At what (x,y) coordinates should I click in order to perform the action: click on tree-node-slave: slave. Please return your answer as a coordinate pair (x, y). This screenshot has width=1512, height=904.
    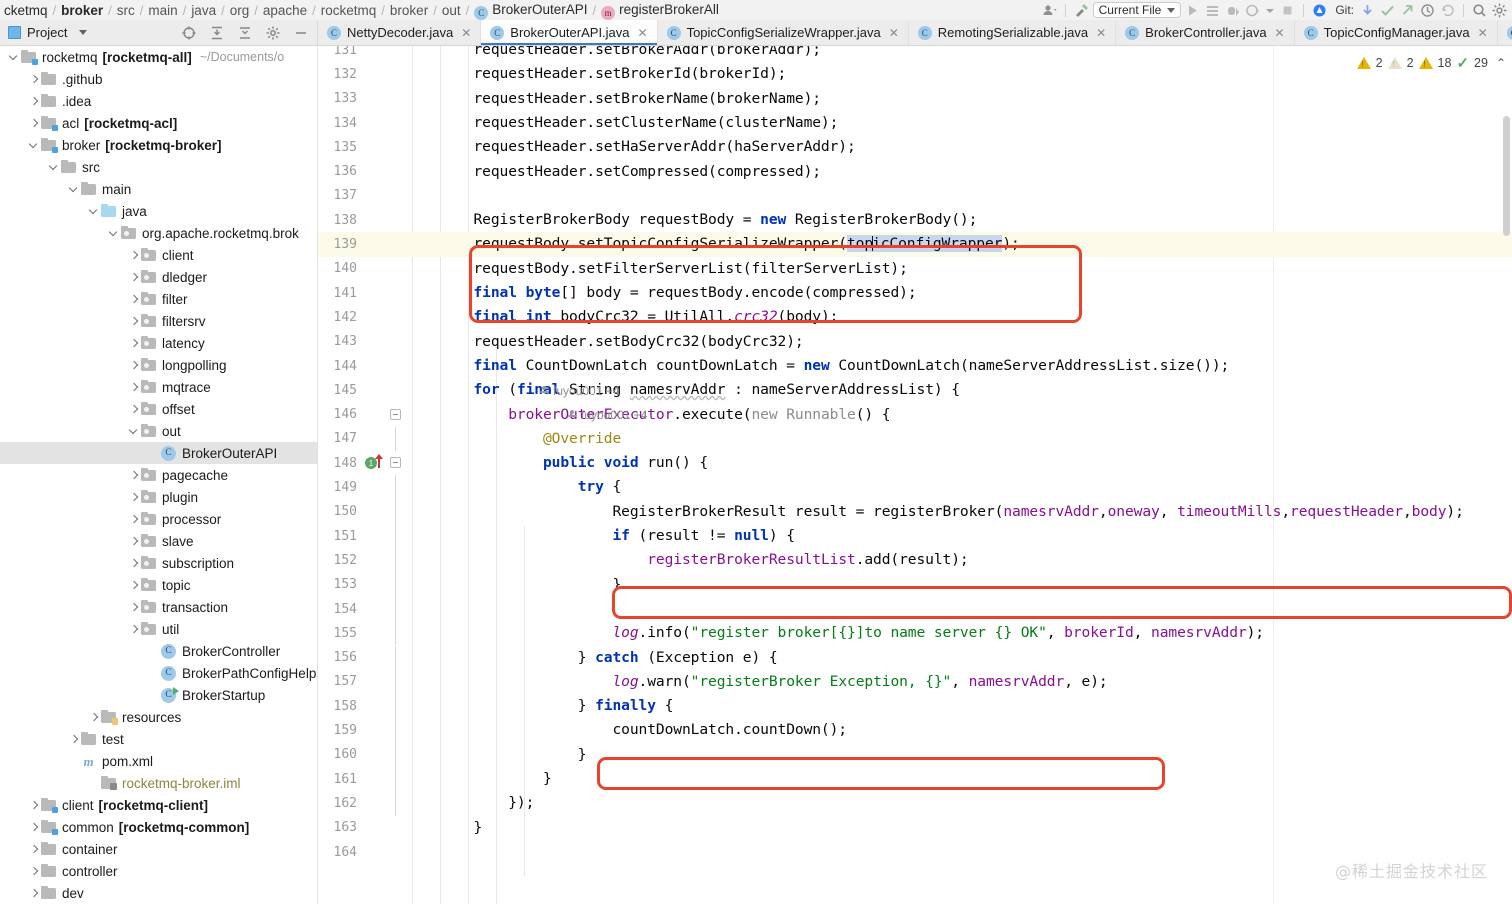
    Looking at the image, I should click on (158, 541).